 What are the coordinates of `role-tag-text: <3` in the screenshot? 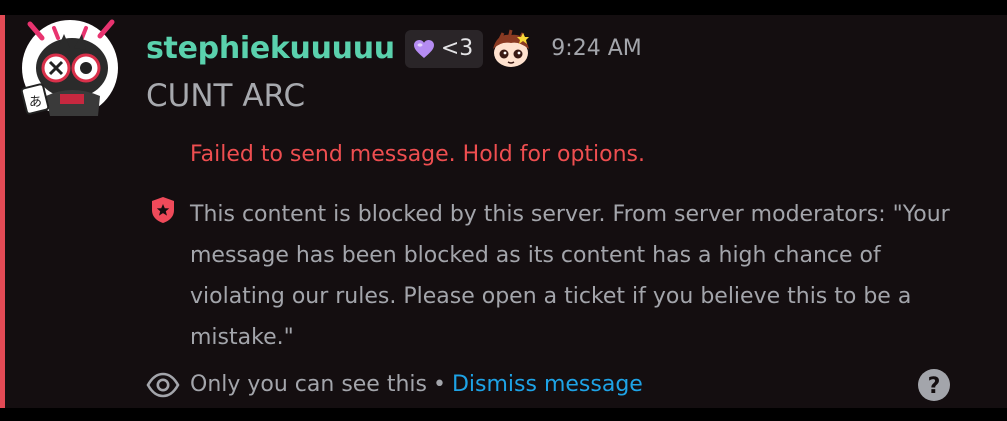 It's located at (457, 48).